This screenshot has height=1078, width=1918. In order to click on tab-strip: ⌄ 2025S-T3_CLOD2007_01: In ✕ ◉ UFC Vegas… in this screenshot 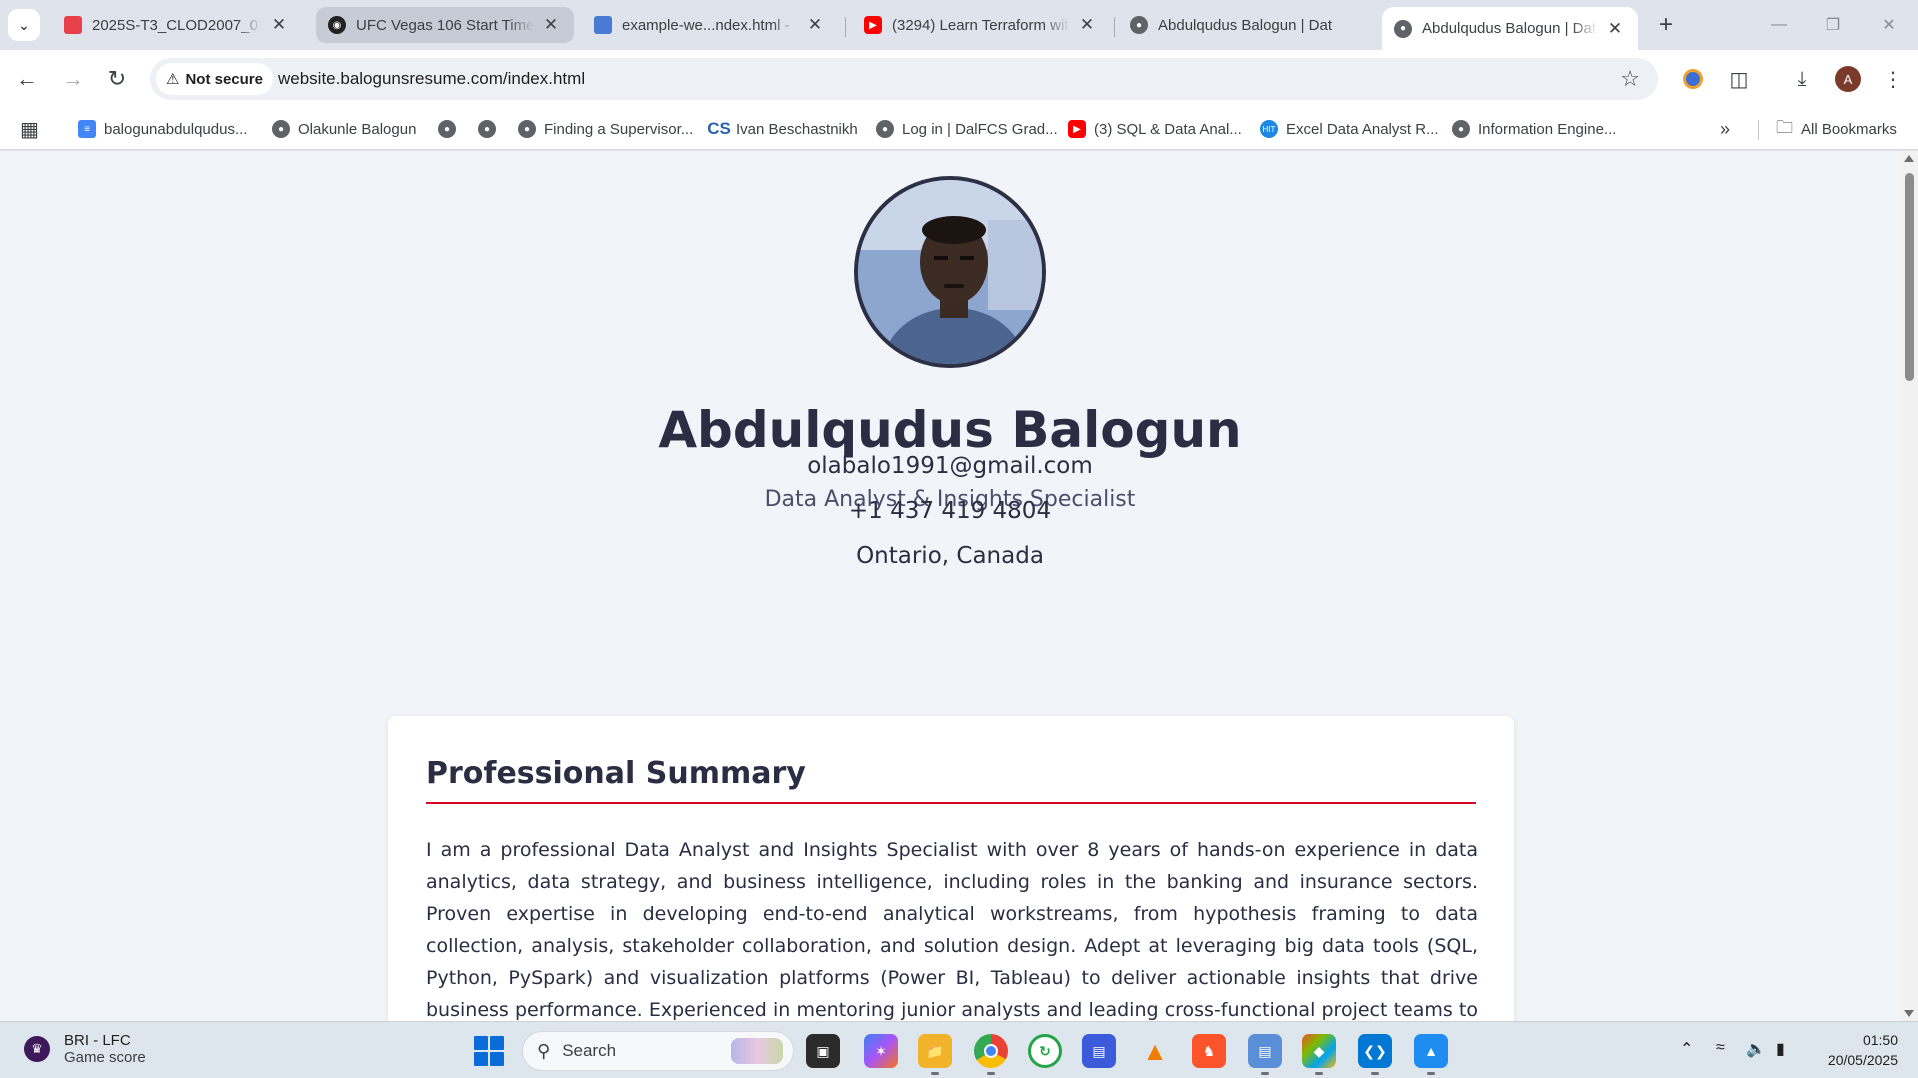, I will do `click(959, 25)`.